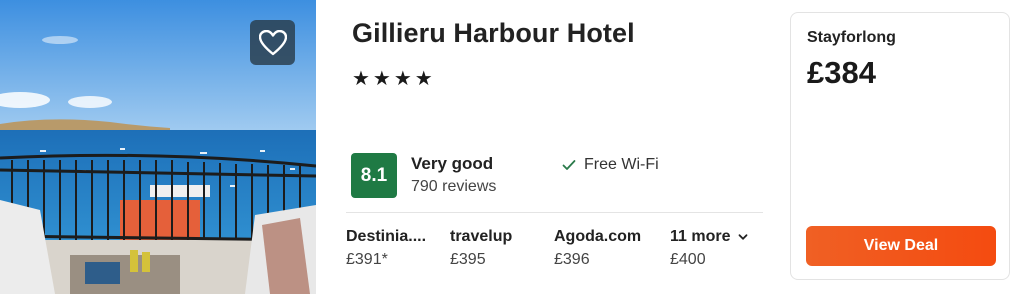 Image resolution: width=1024 pixels, height=294 pixels. I want to click on star-rating: ★★★★, so click(394, 79).